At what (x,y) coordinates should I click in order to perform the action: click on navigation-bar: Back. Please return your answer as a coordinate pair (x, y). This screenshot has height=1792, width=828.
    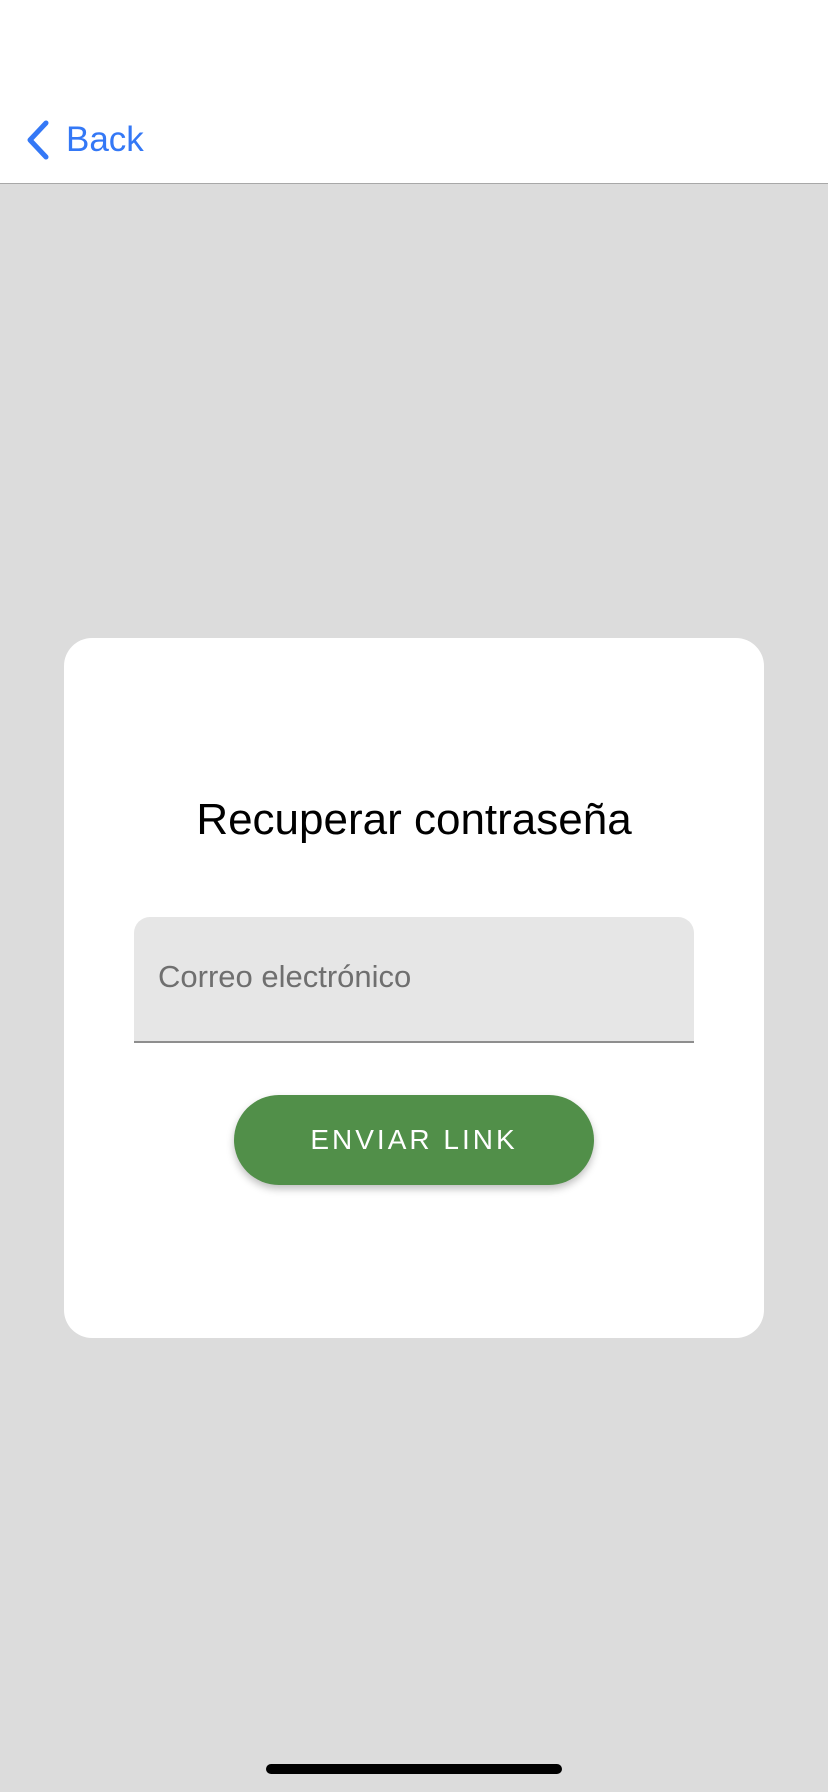
    Looking at the image, I should click on (414, 92).